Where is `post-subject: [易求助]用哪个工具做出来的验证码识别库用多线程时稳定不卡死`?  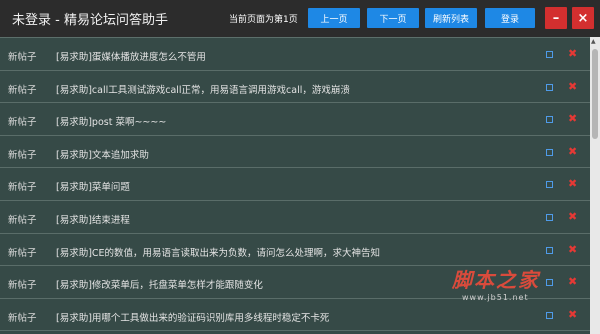 post-subject: [易求助]用哪个工具做出来的验证码识别库用多线程时稳定不卡死 is located at coordinates (192, 317).